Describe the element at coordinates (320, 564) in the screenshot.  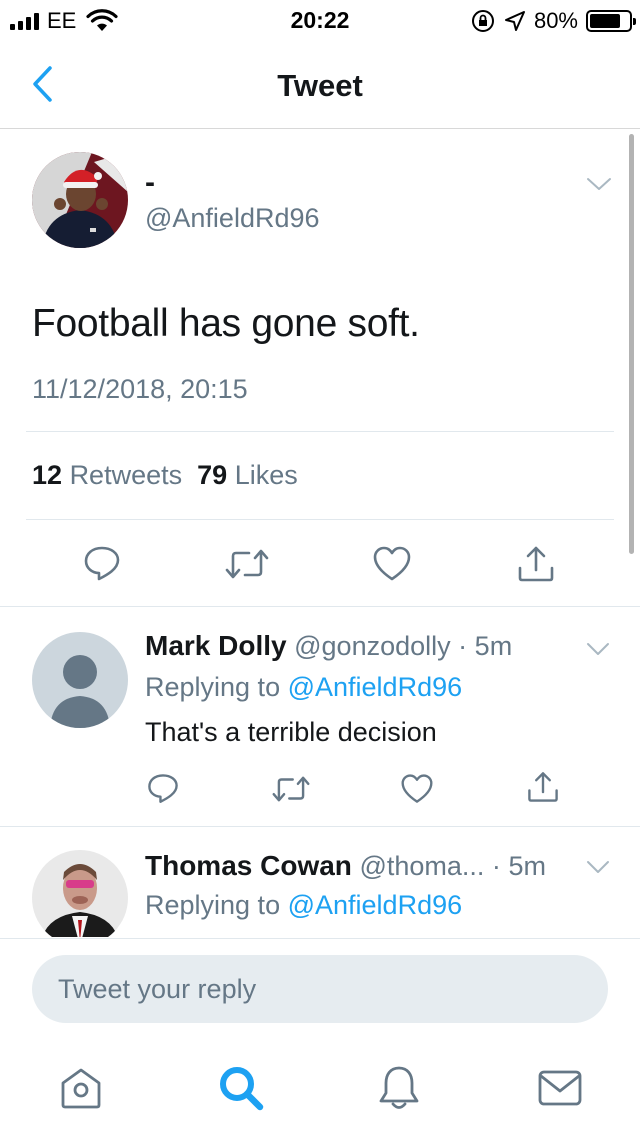
I see `tweet-actions` at that location.